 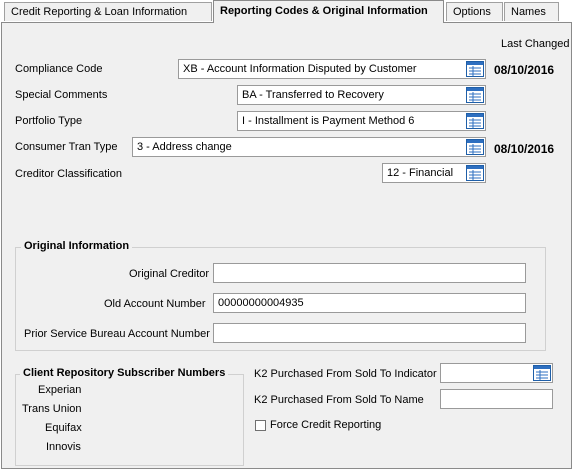 I want to click on original-creditor-input, so click(x=369, y=273).